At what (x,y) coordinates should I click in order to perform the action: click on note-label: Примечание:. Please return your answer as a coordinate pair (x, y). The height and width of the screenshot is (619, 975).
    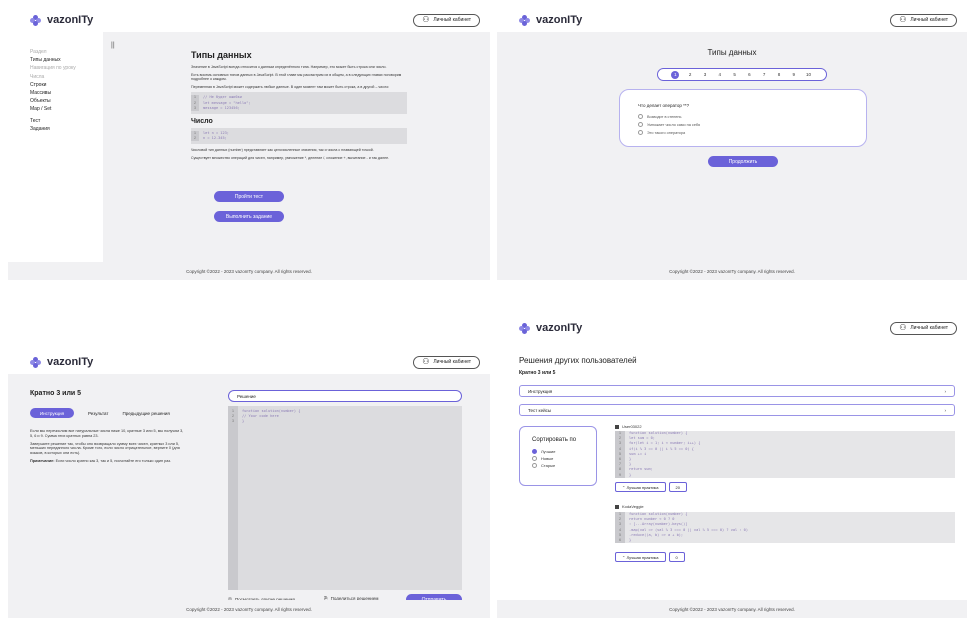
    Looking at the image, I should click on (42, 460).